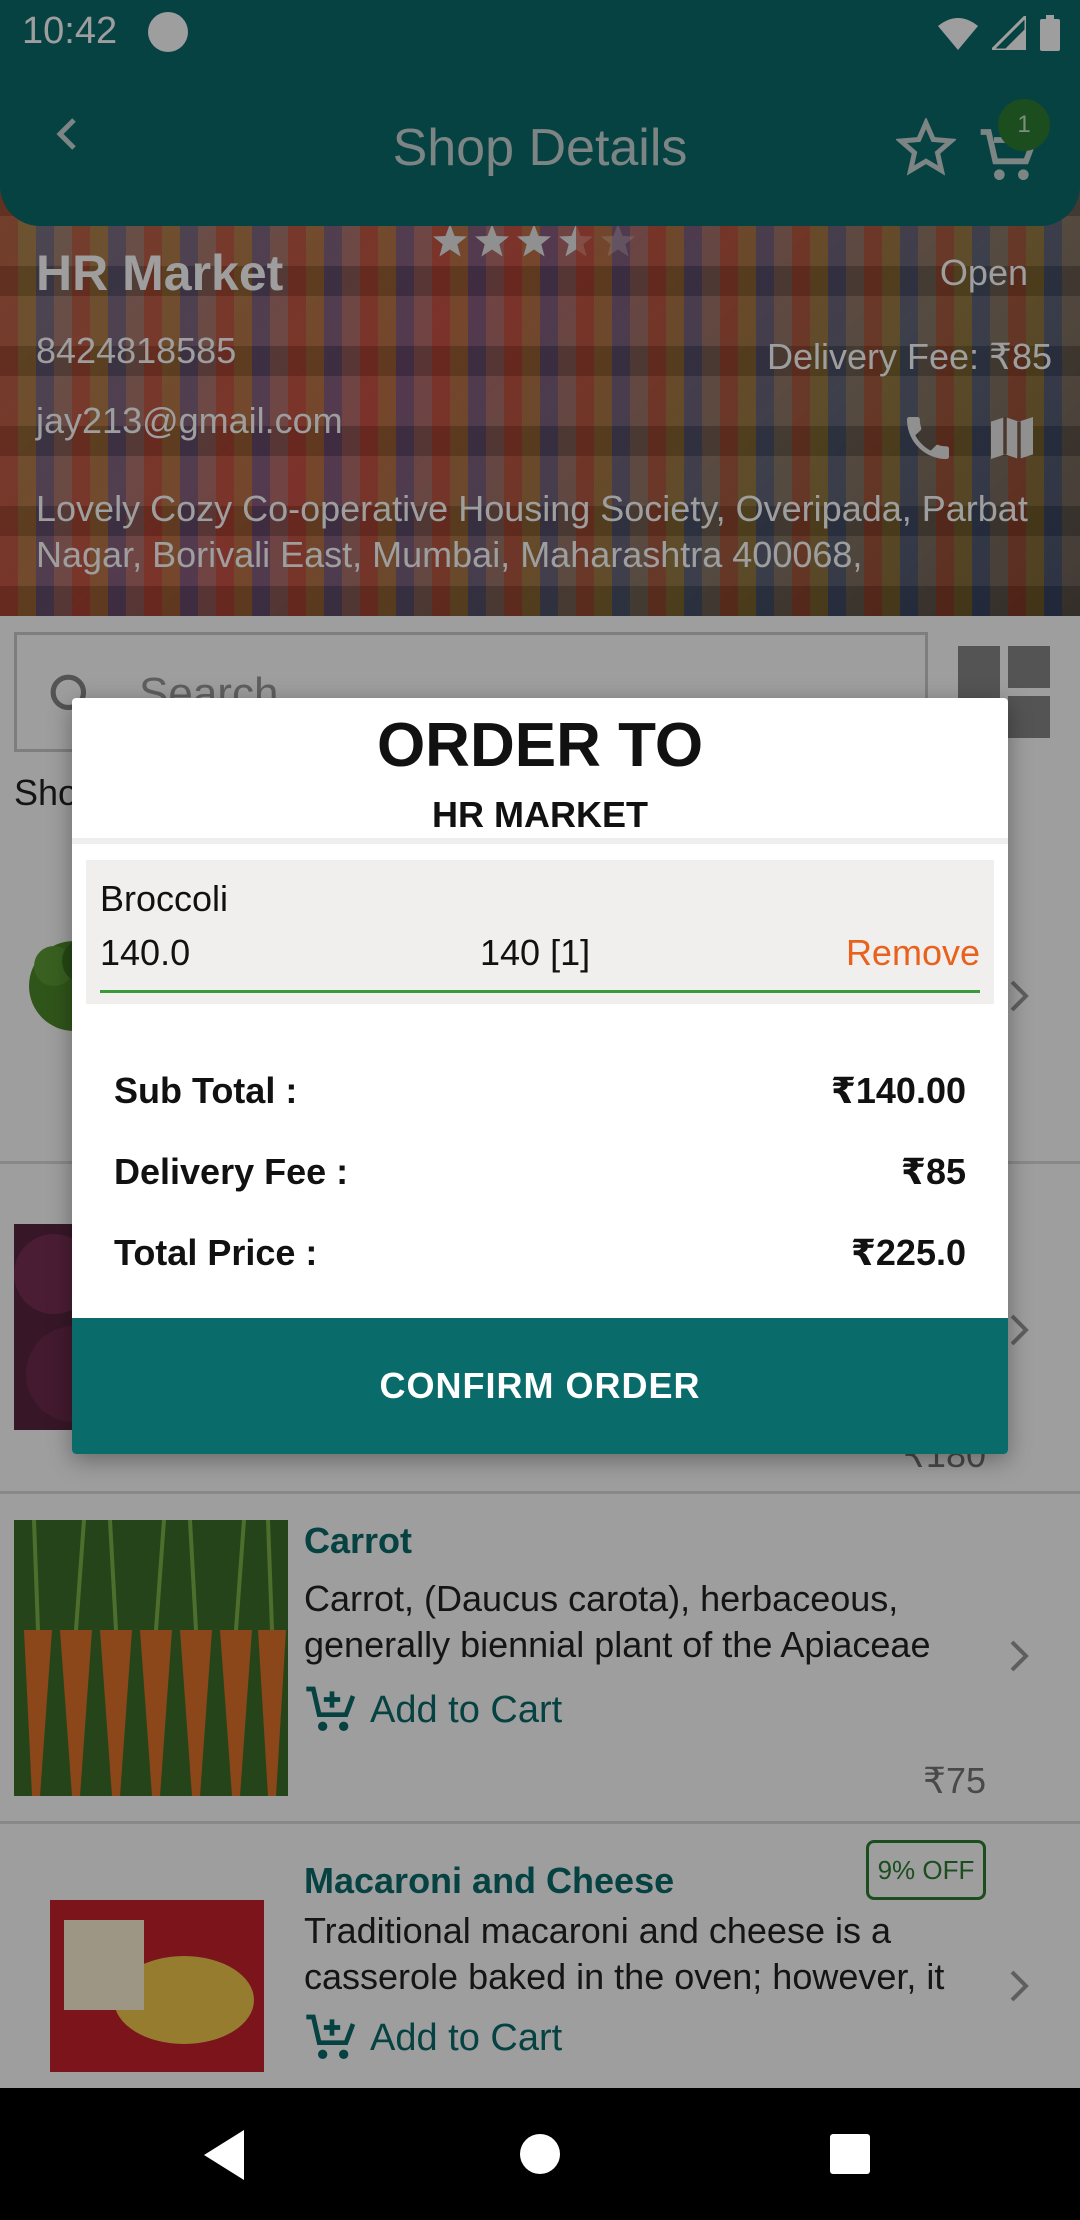 The height and width of the screenshot is (2220, 1080). I want to click on delivery-fee-label: Delivery Fee :, so click(231, 1171).